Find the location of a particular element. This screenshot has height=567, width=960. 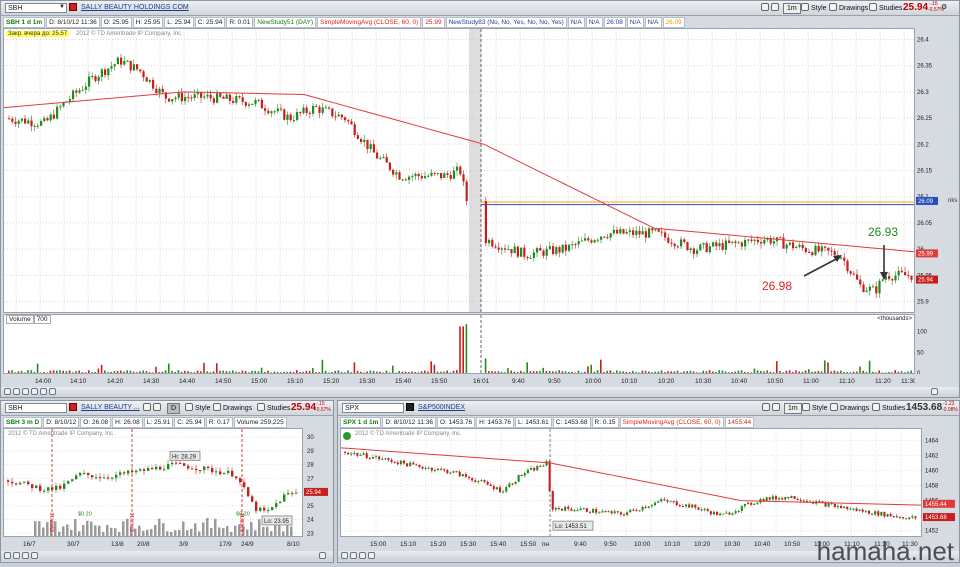

volume-value: 700 is located at coordinates (42, 319).